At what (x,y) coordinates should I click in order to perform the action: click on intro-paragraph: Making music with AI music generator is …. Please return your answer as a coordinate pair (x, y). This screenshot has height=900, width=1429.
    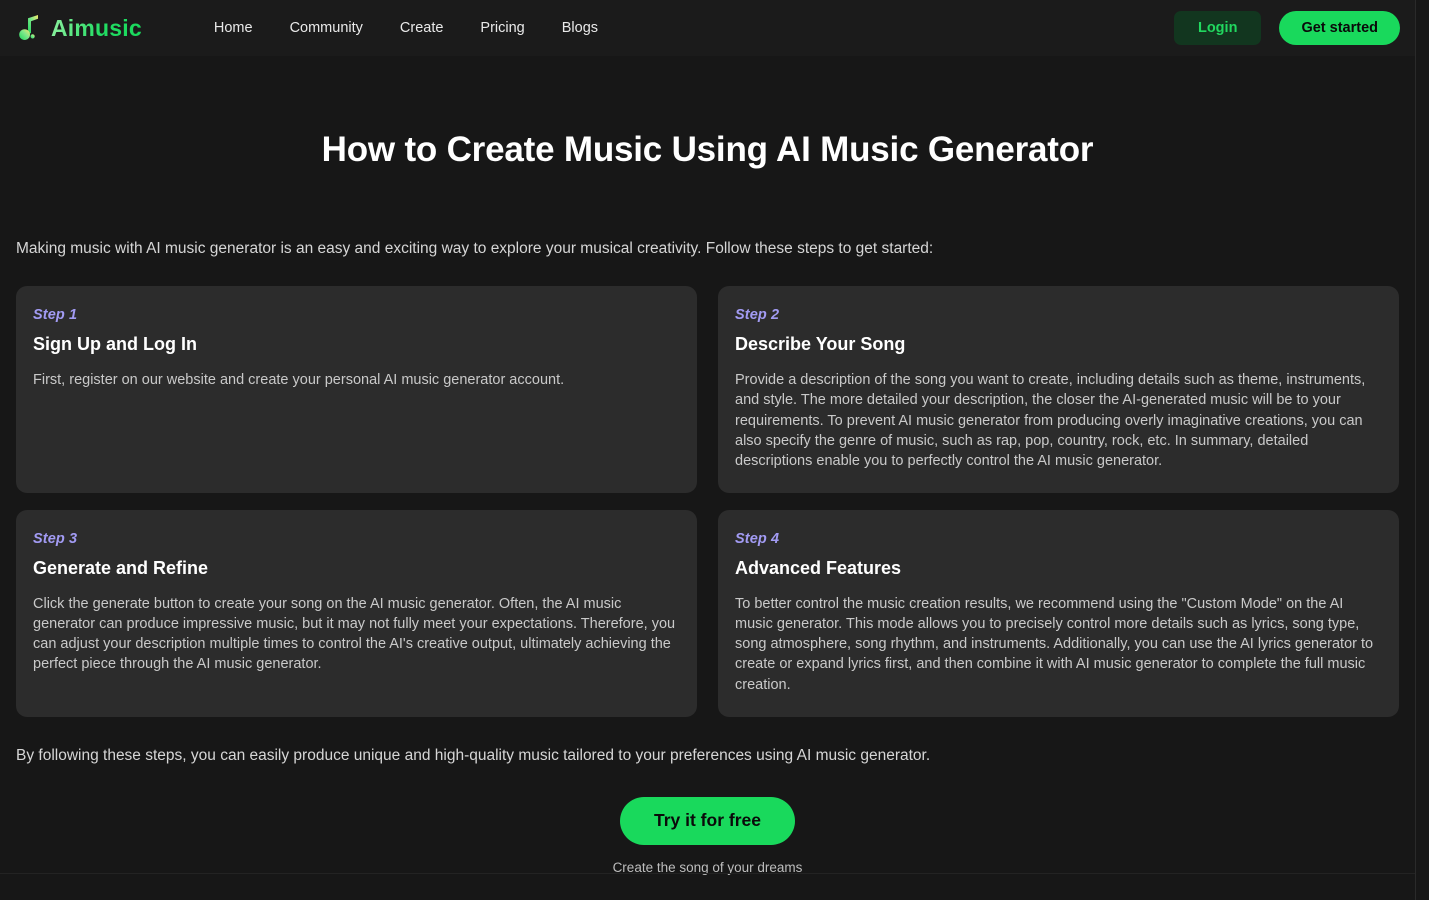
    Looking at the image, I should click on (475, 248).